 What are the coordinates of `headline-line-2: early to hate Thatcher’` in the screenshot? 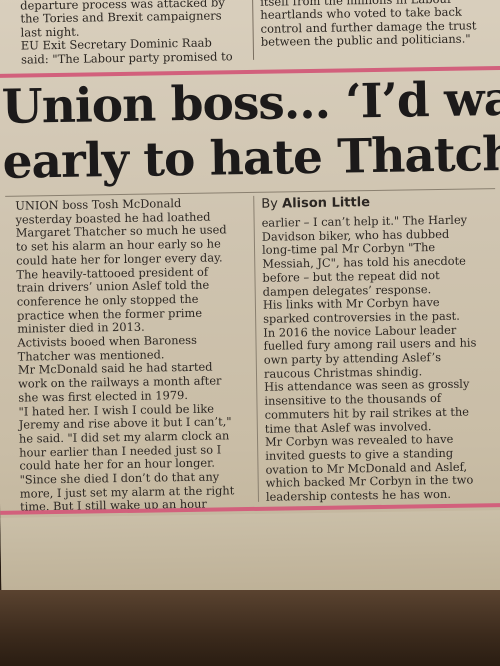 It's located at (251, 157).